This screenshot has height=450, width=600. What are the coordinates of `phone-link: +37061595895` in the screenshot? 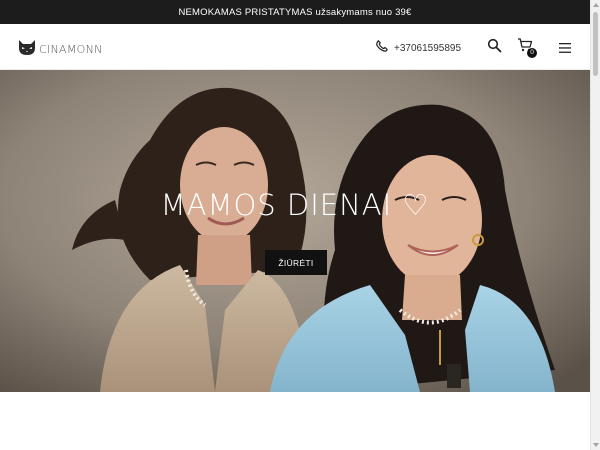 It's located at (418, 48).